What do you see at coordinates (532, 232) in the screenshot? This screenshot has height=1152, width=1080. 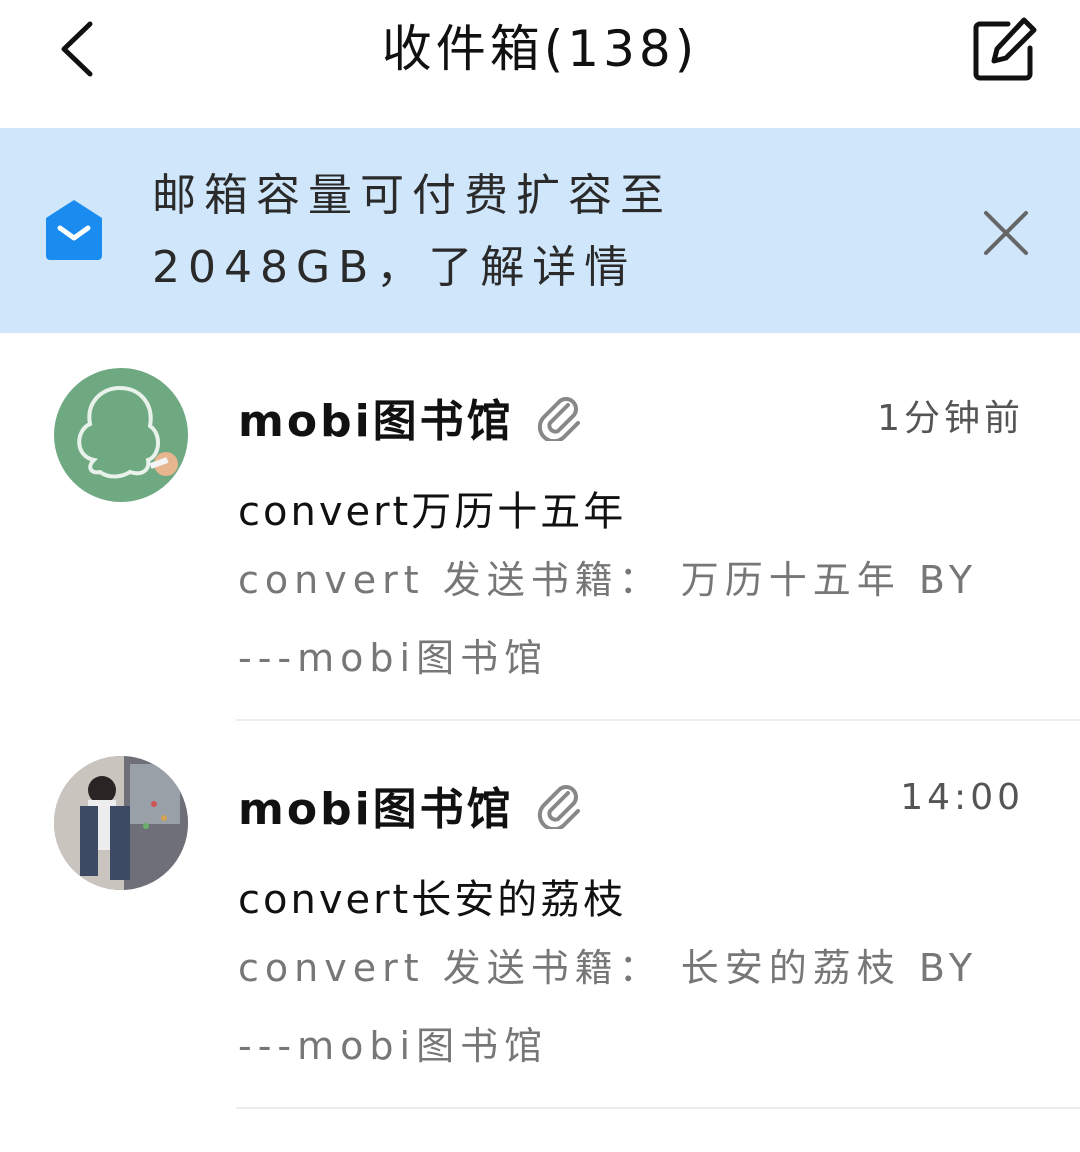 I see `banner-message: 邮箱容量可付费扩容至2048GB，了解详情` at bounding box center [532, 232].